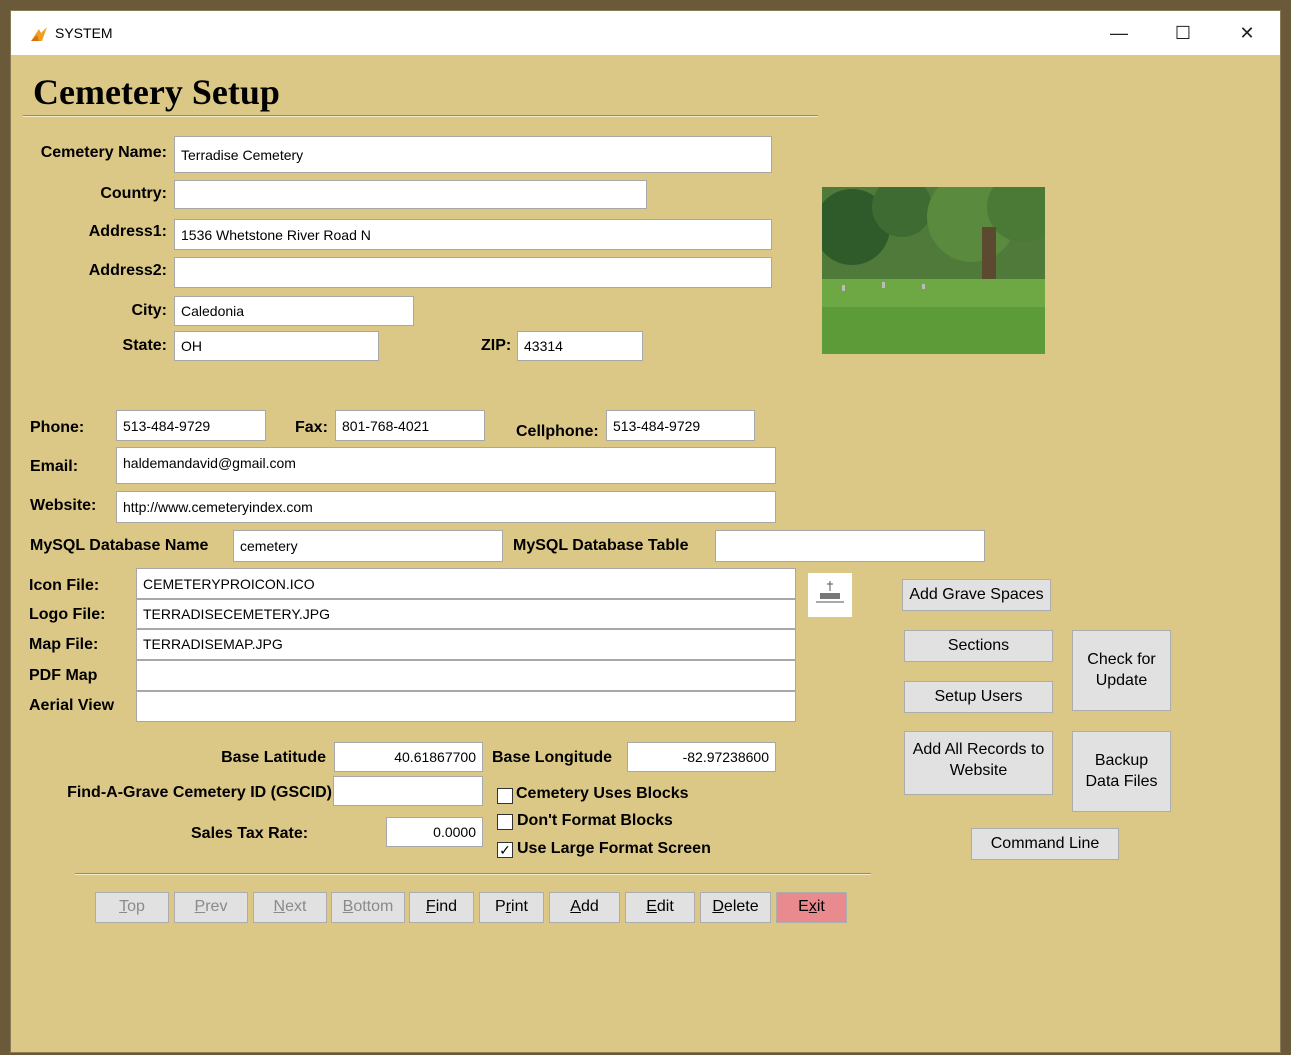  I want to click on print-button: Print, so click(511, 907).